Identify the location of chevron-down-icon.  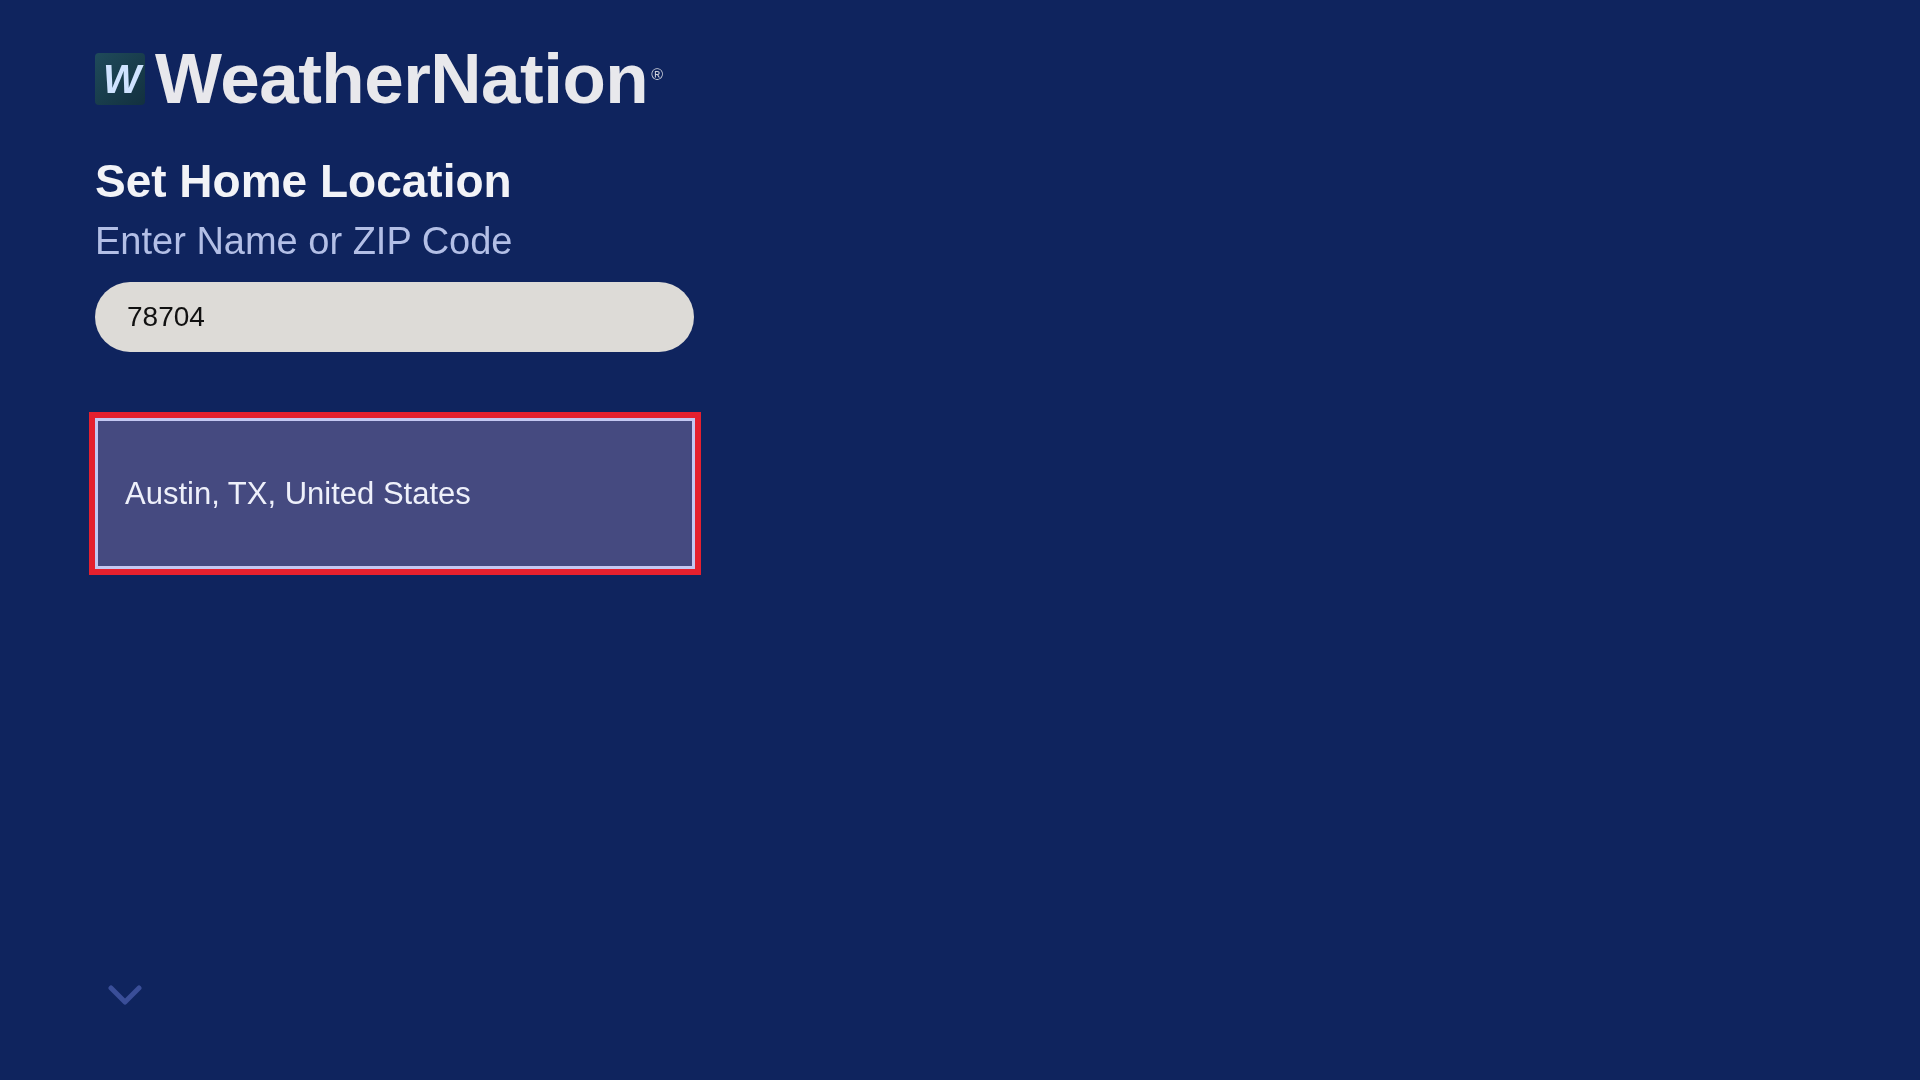
(125, 995).